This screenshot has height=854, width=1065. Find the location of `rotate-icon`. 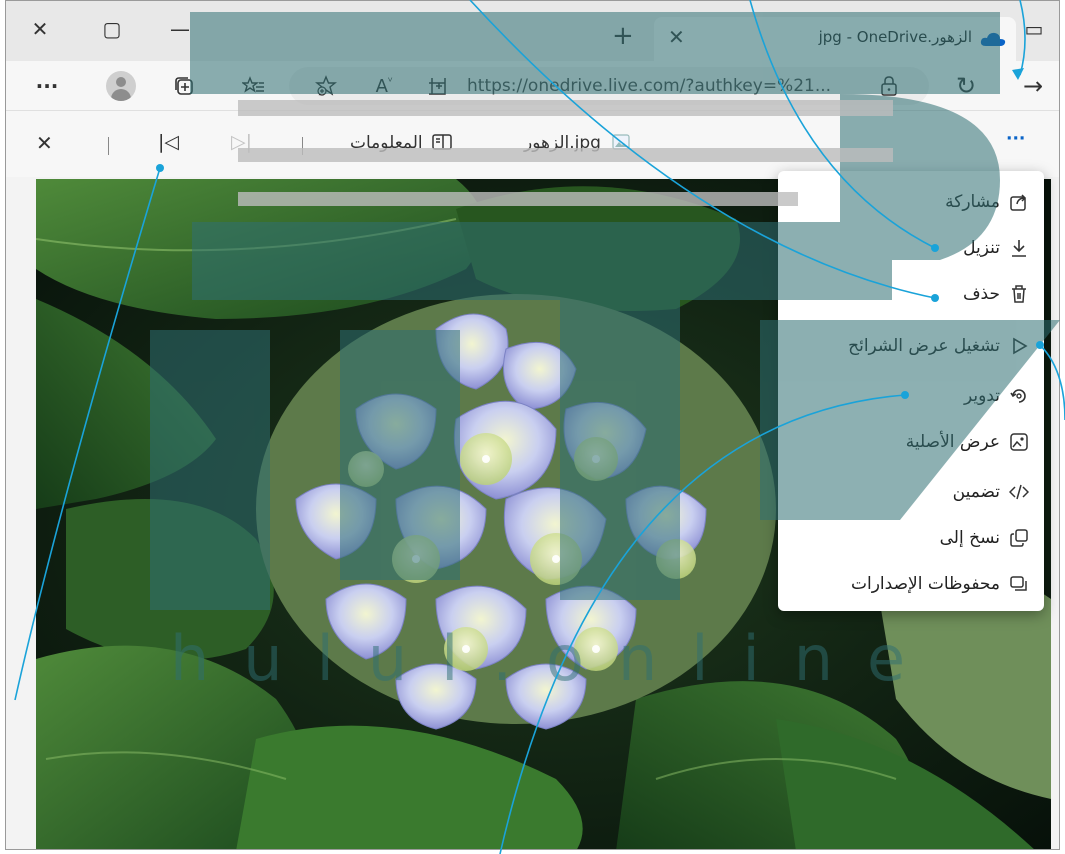

rotate-icon is located at coordinates (1019, 396).